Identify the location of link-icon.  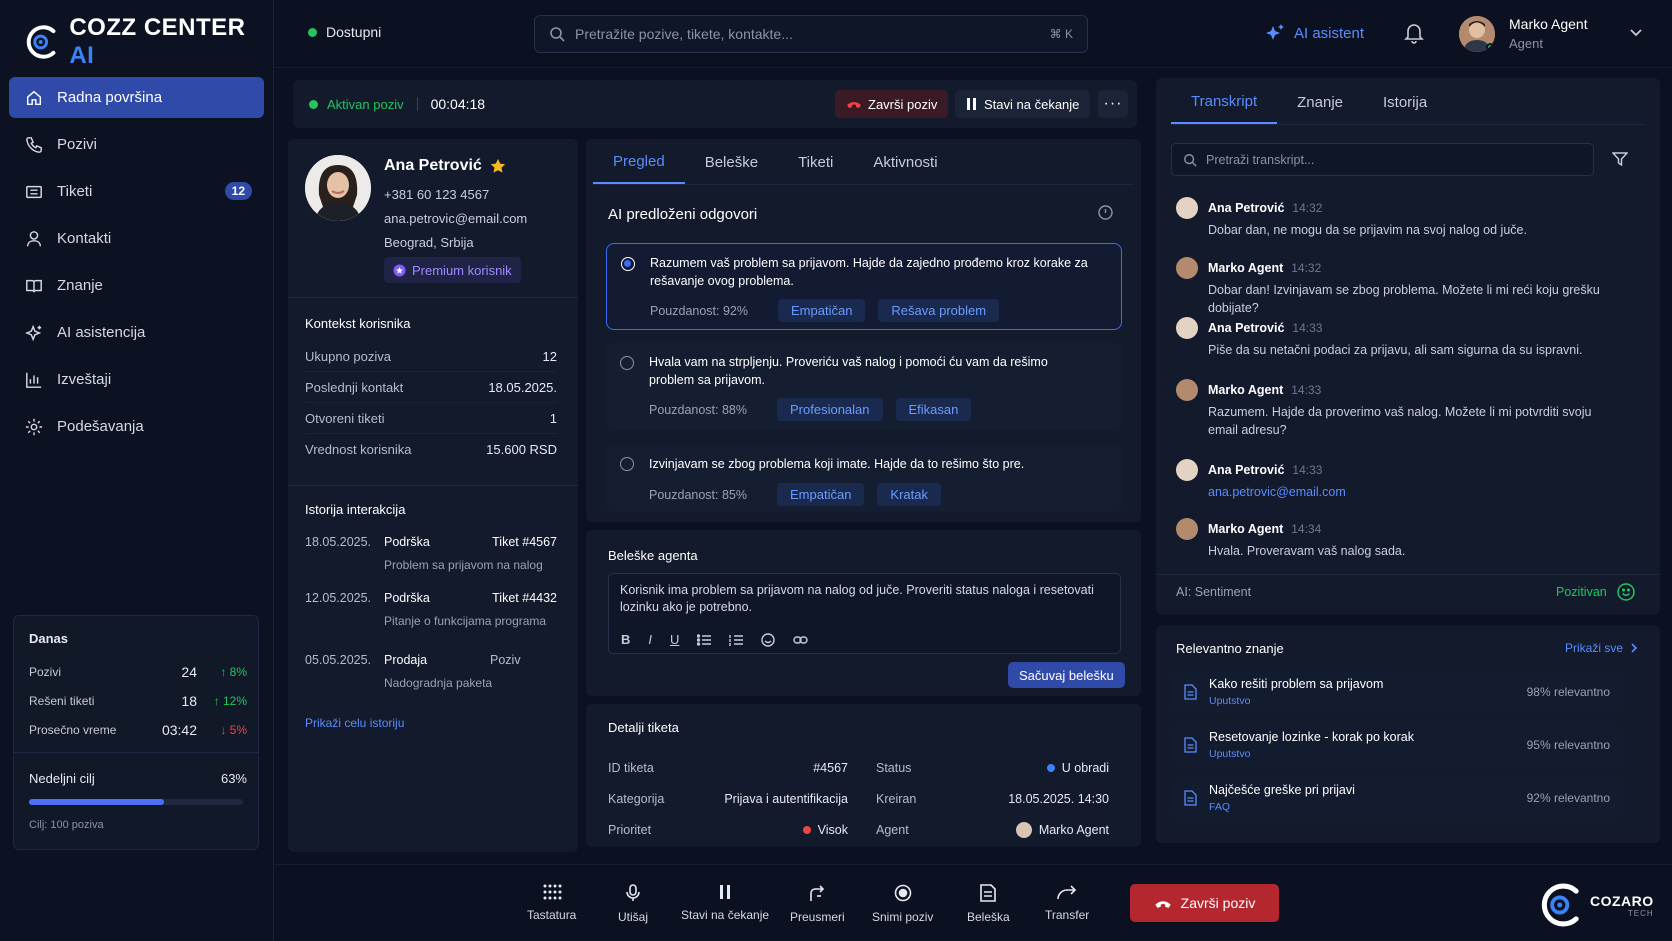
(801, 640).